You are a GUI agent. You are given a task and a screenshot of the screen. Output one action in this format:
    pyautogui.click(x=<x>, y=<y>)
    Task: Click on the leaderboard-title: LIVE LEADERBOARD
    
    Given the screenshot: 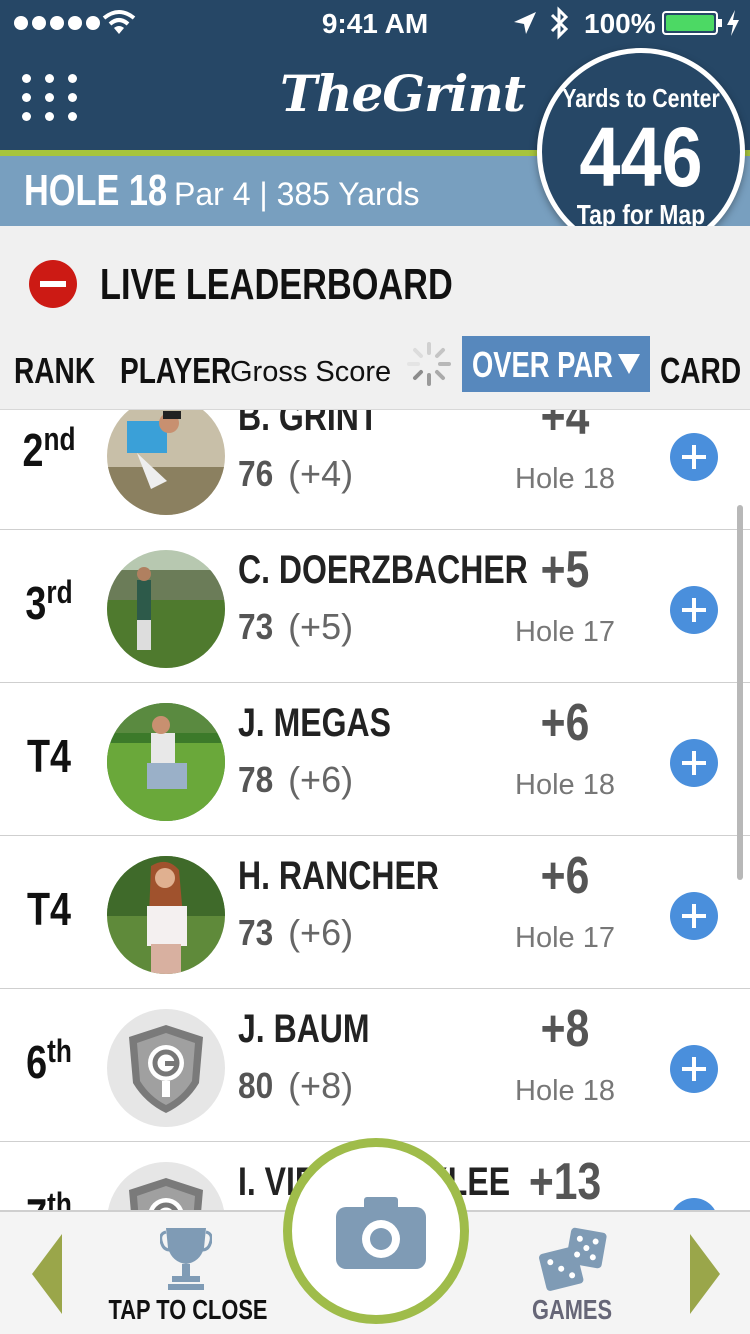 What is the action you would take?
    pyautogui.click(x=276, y=284)
    